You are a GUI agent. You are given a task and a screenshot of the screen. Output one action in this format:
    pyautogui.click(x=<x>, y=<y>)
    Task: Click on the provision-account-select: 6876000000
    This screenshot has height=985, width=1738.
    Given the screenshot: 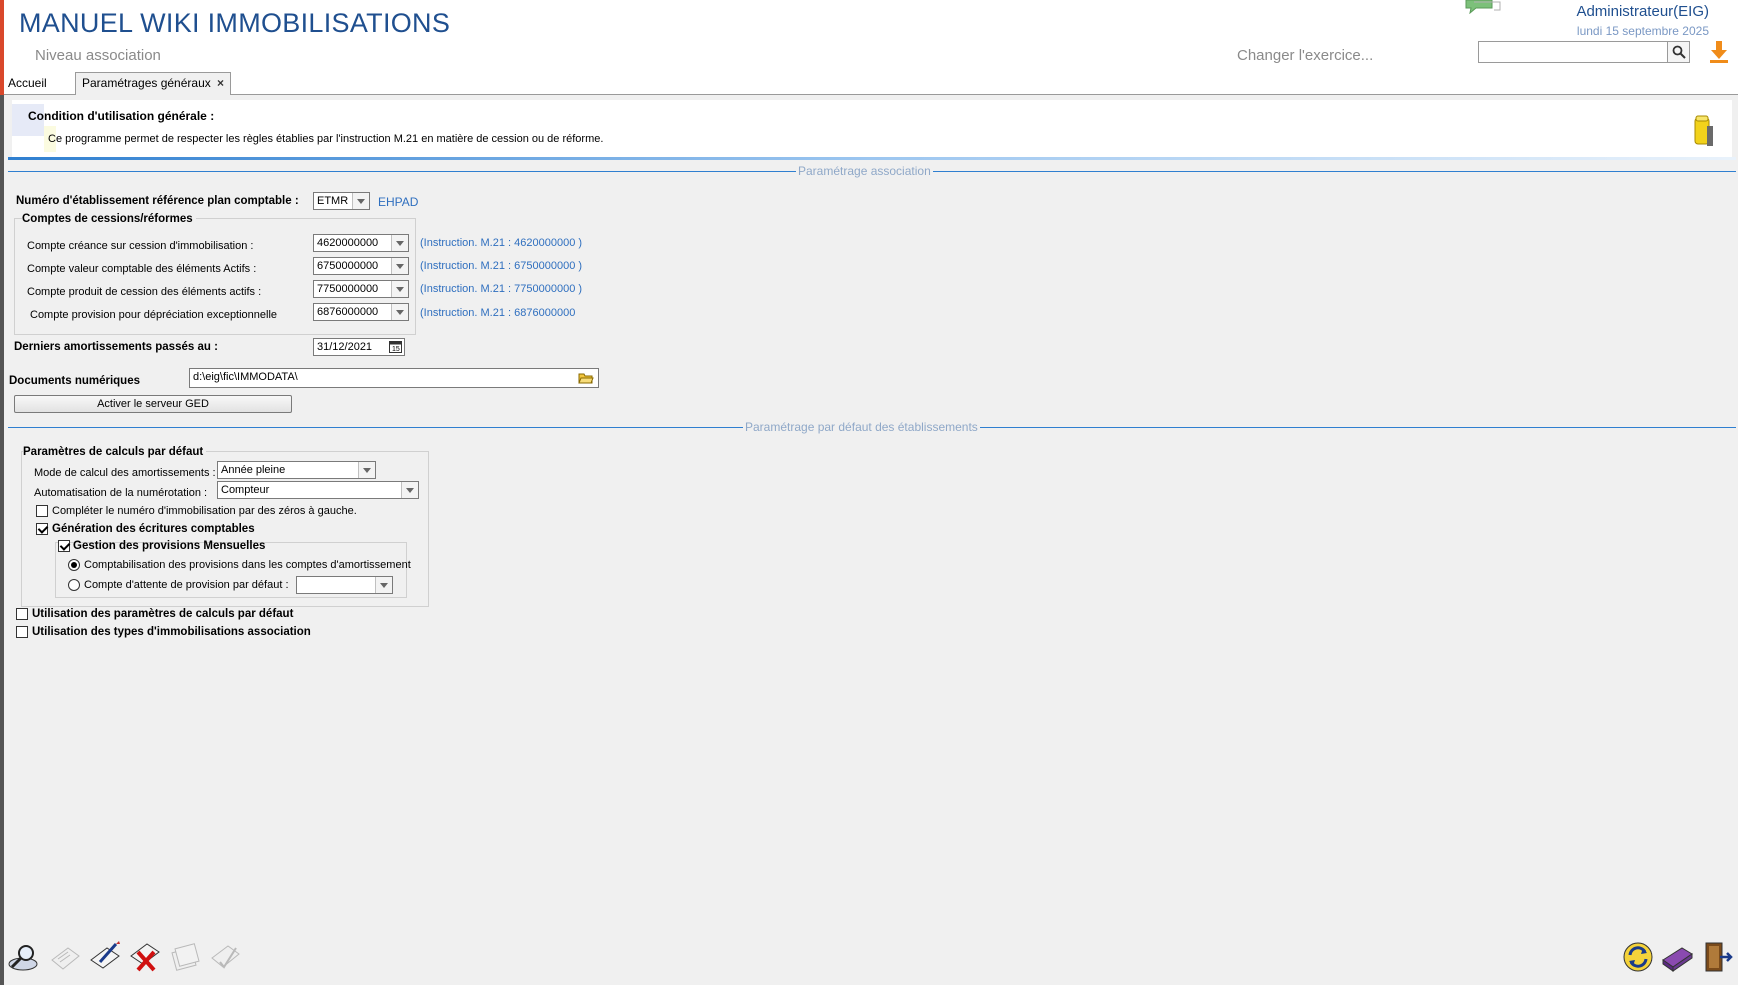 What is the action you would take?
    pyautogui.click(x=361, y=312)
    